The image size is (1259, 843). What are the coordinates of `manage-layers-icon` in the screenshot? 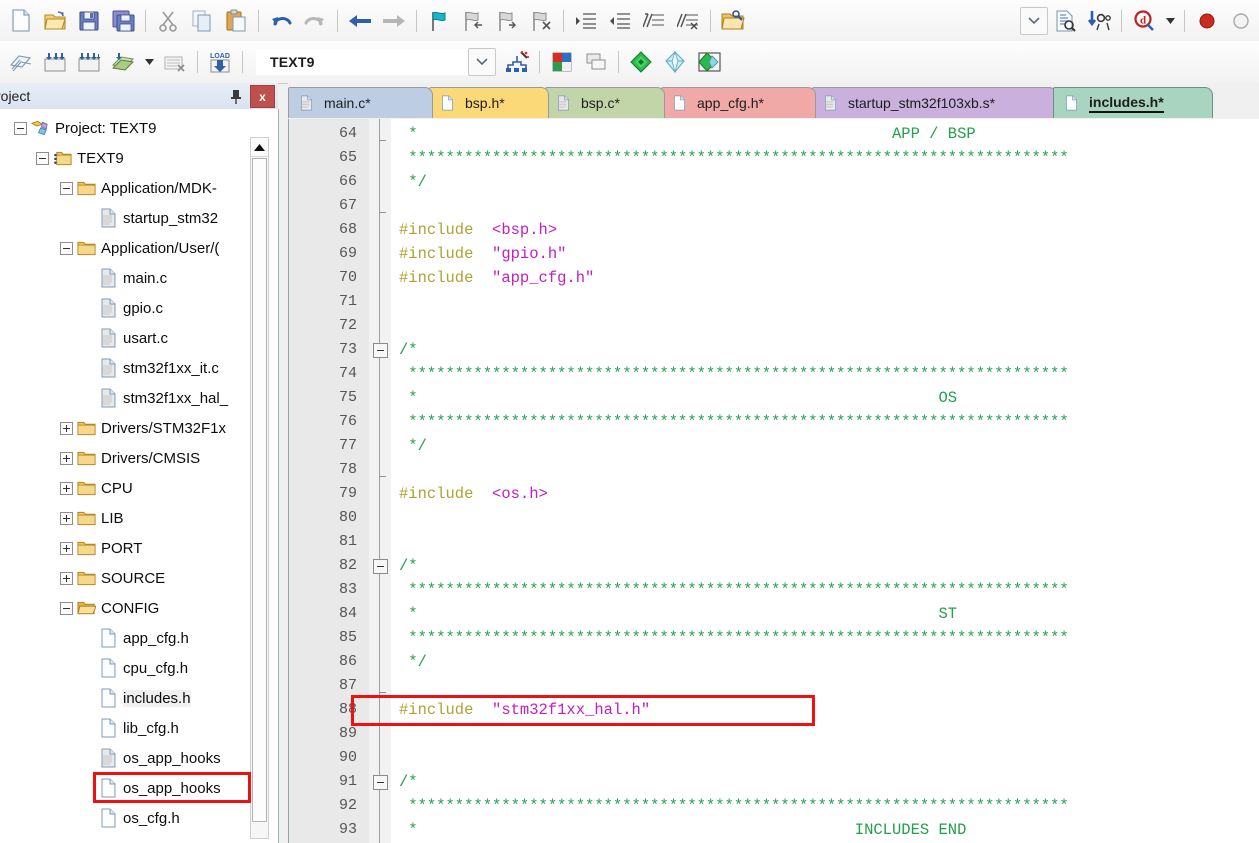 It's located at (596, 62).